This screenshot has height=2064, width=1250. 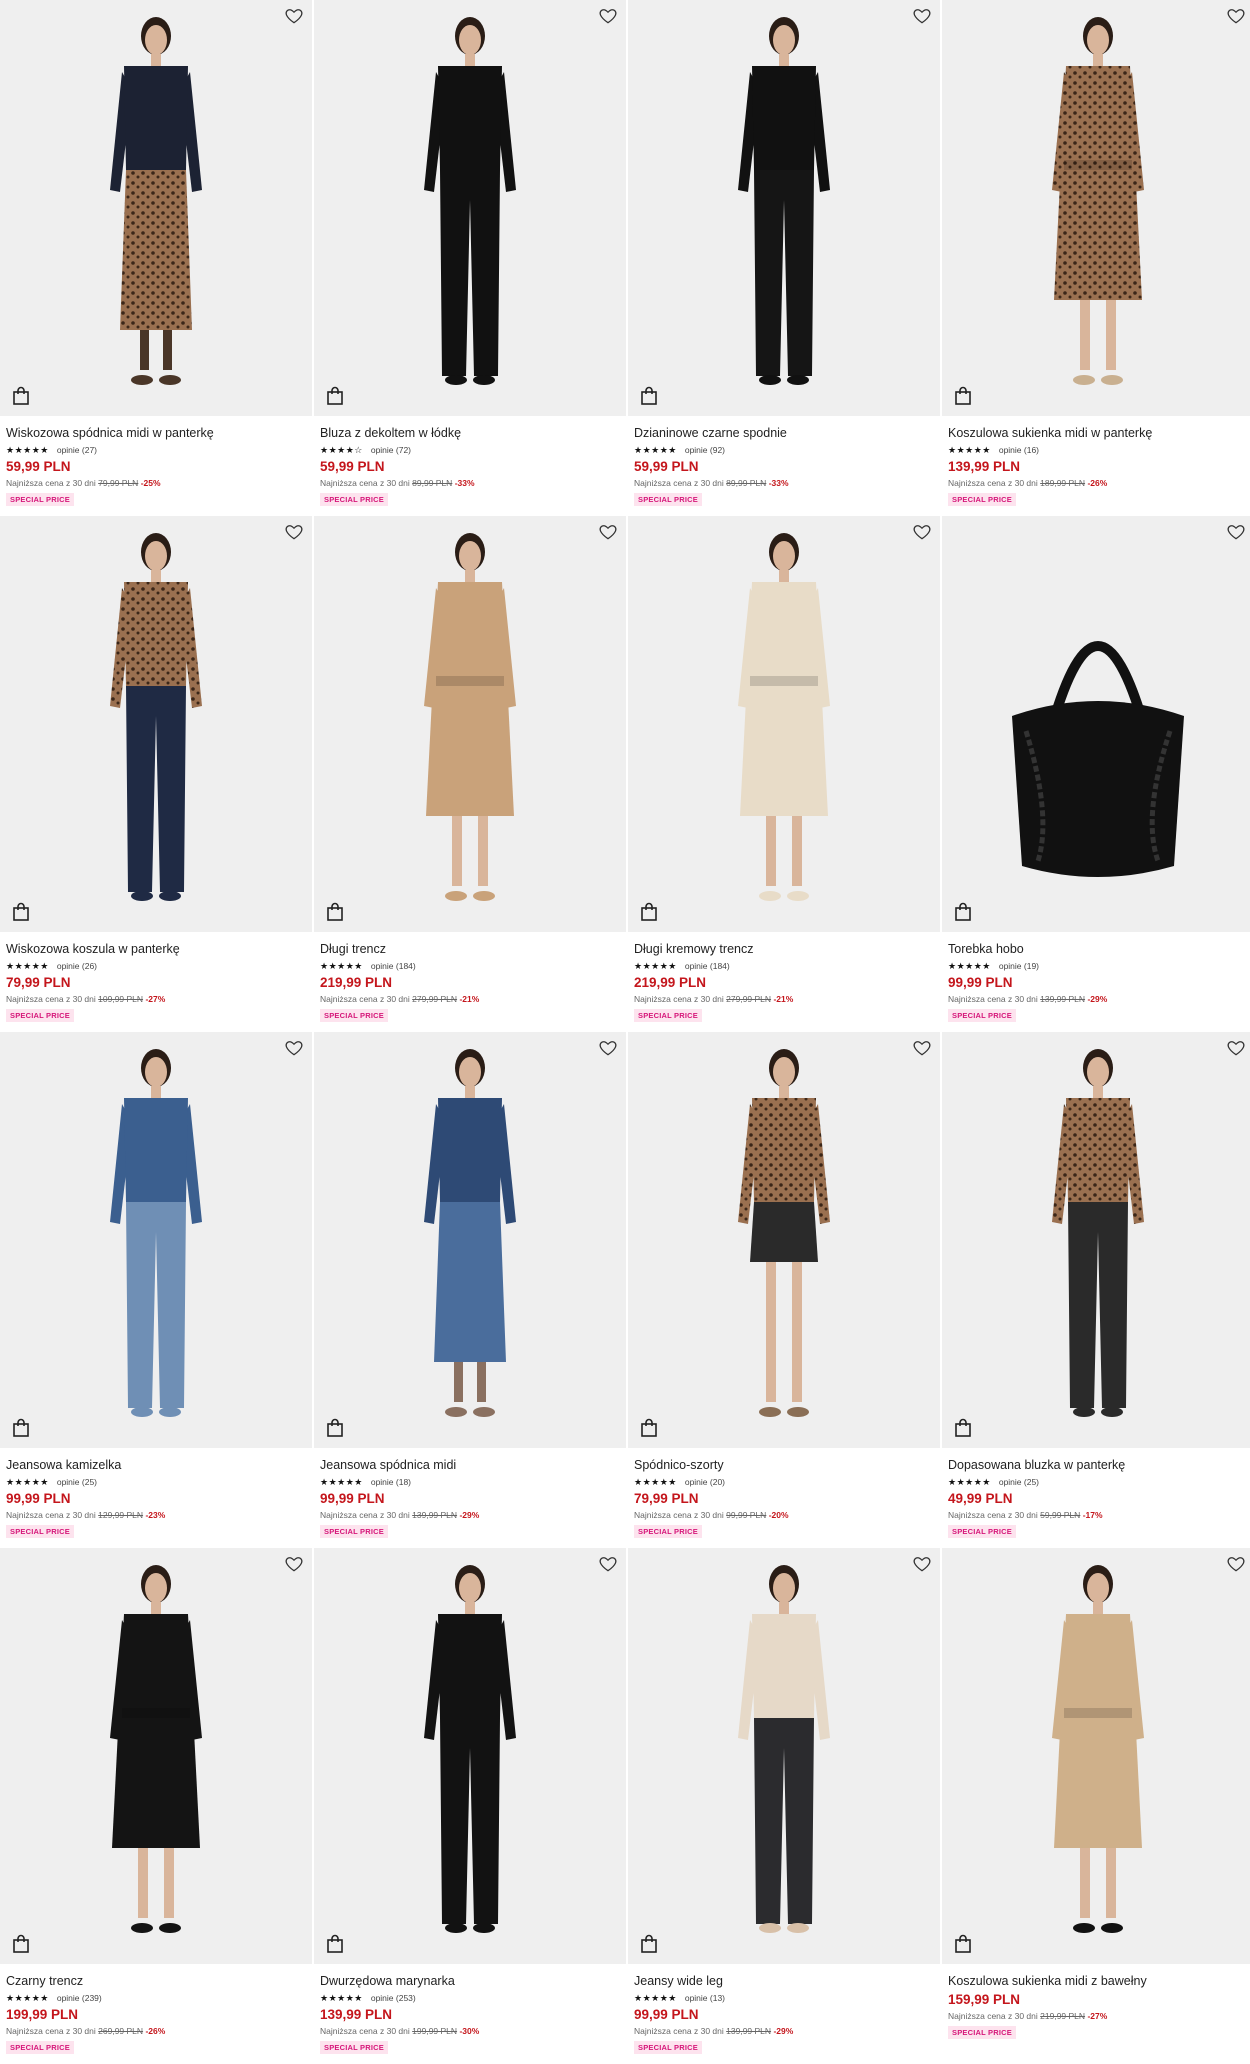 What do you see at coordinates (470, 949) in the screenshot?
I see `product-name: Długi trencz` at bounding box center [470, 949].